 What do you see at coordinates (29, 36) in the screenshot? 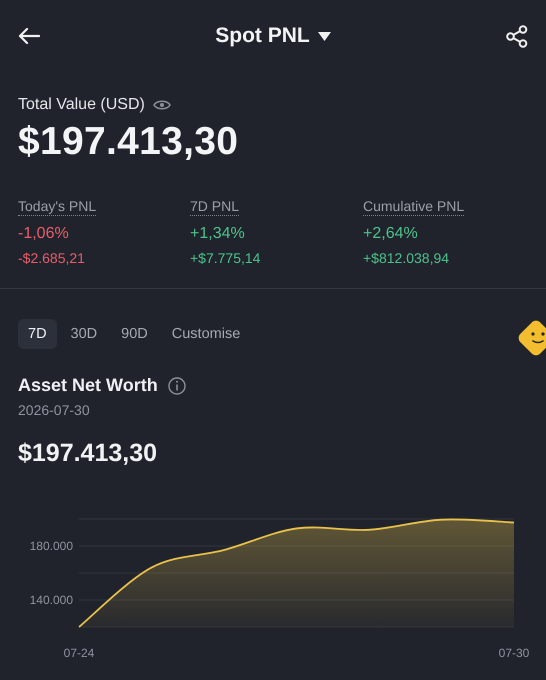
I see `back-arrow-icon` at bounding box center [29, 36].